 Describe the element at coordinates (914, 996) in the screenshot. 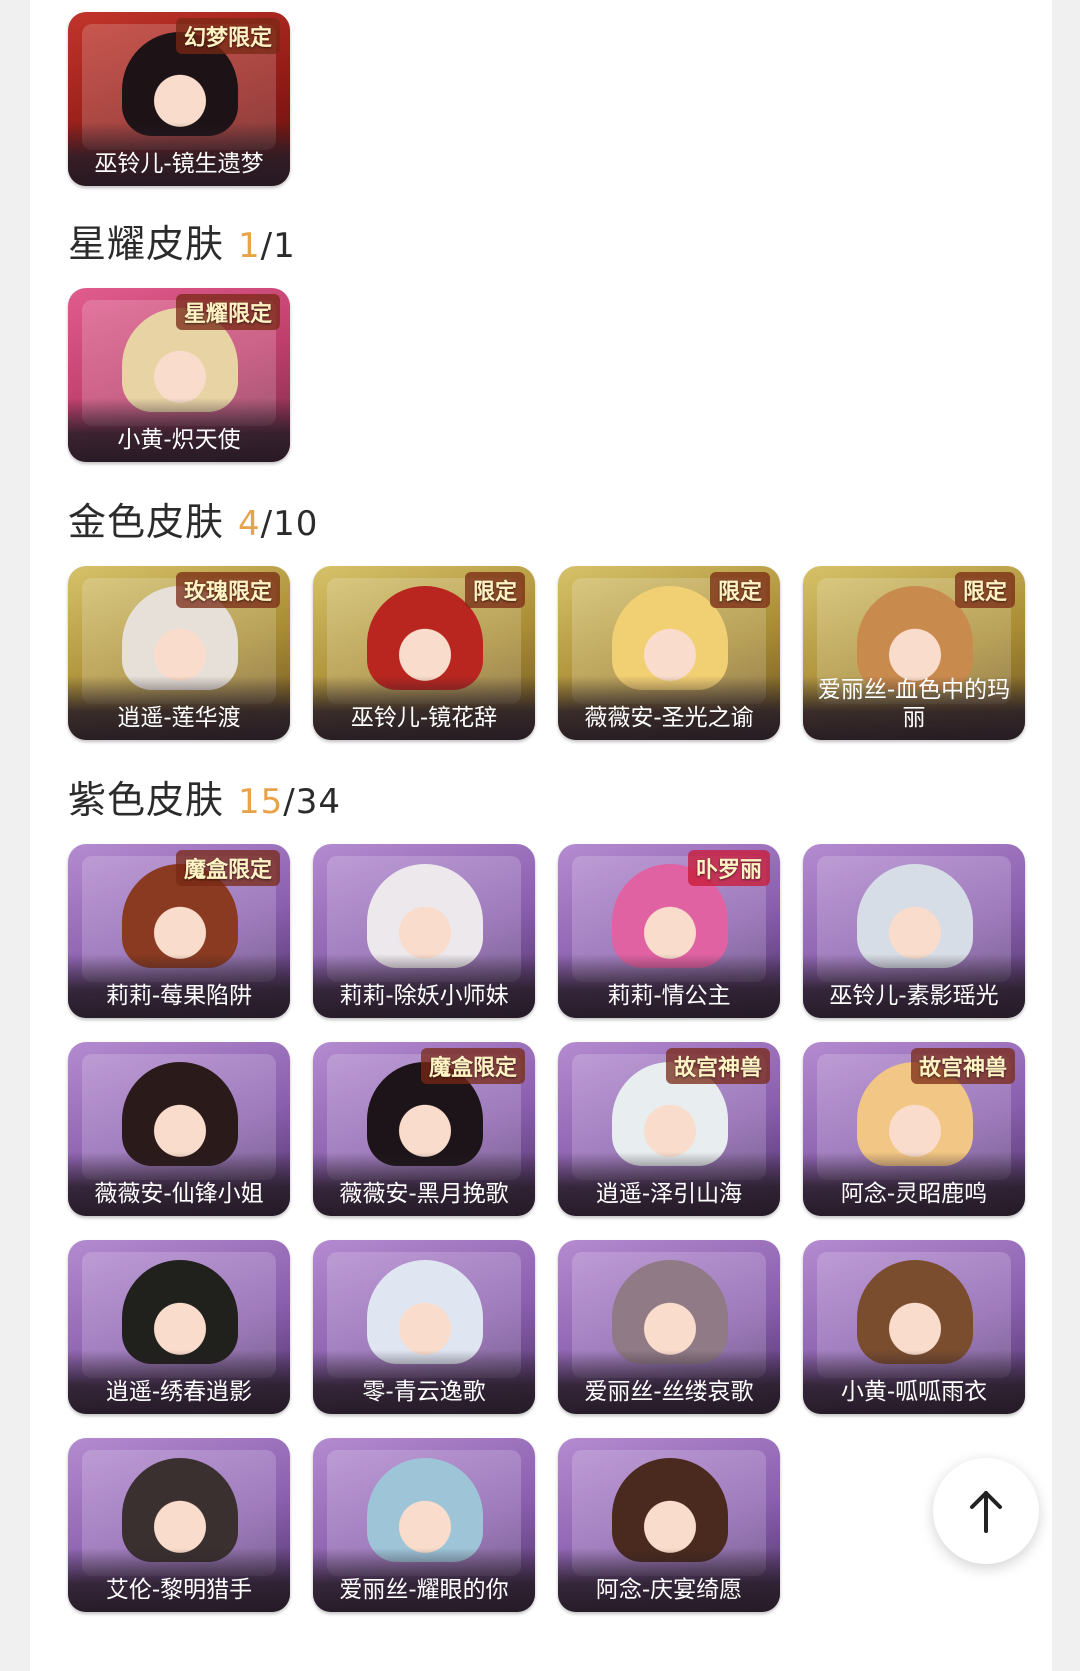

I see `skin-name: 巫铃儿-素影瑶光` at that location.